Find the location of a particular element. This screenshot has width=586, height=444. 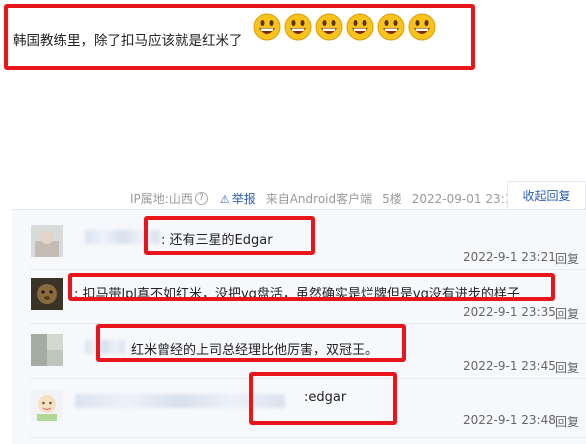

collapse-replies-button: 收起回复 is located at coordinates (546, 195).